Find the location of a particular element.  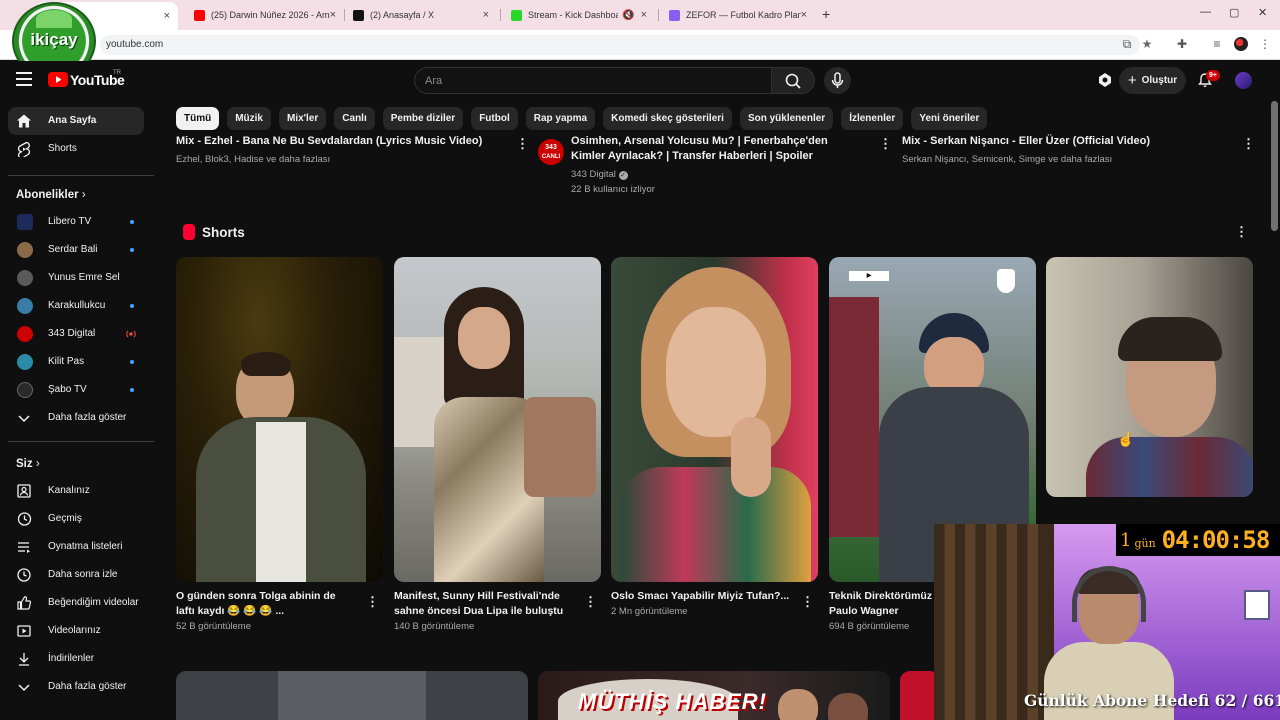

microphone-icon is located at coordinates (837, 80).